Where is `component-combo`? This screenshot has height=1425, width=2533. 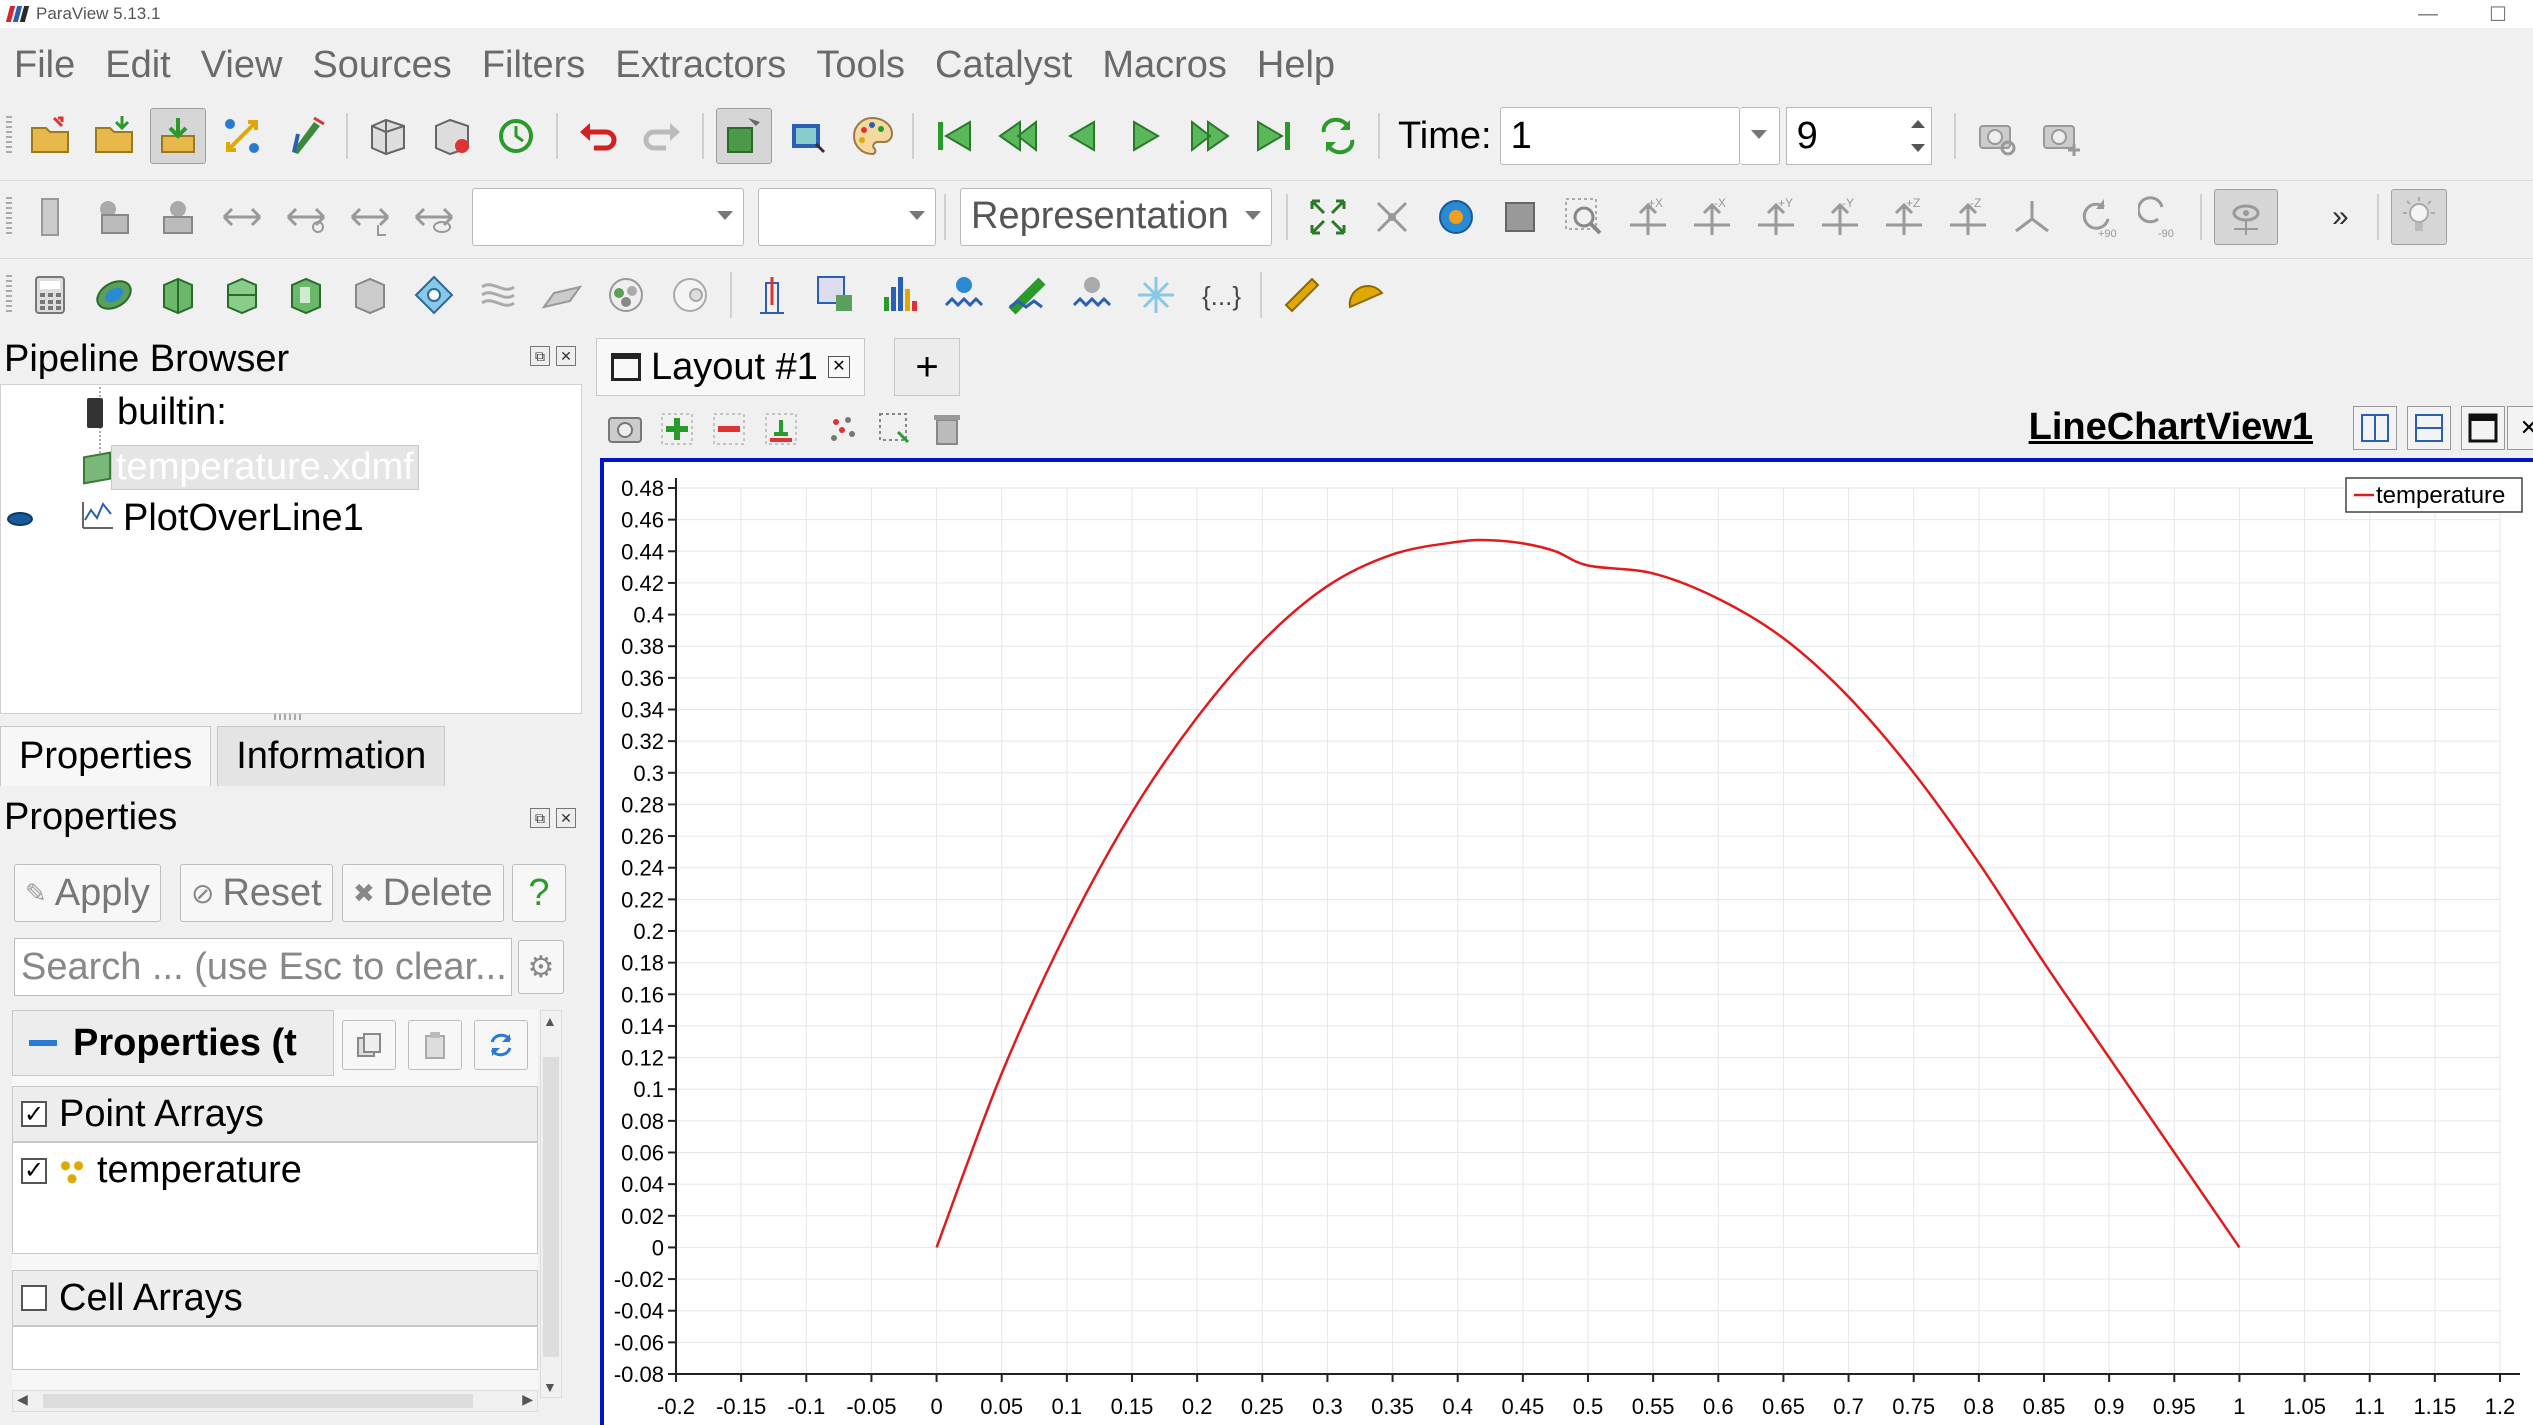 component-combo is located at coordinates (847, 216).